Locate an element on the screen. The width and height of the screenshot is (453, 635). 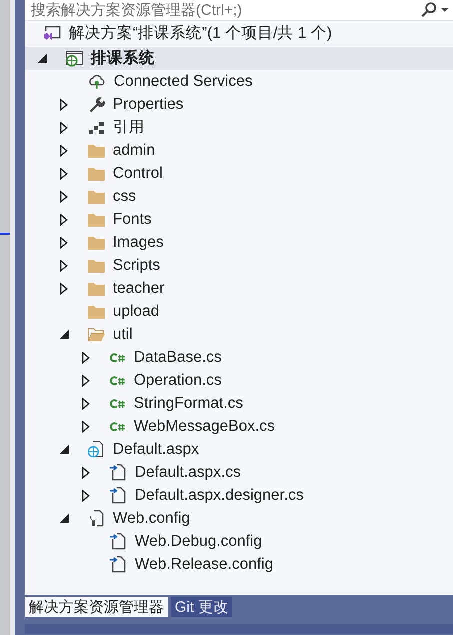
tree-item: 排课系统 is located at coordinates (239, 58).